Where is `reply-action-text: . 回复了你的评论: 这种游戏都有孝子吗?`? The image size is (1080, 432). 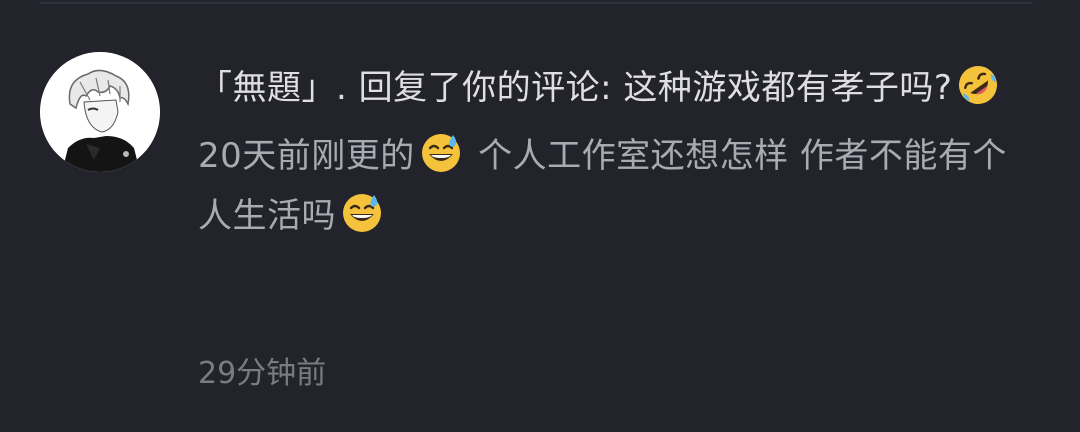
reply-action-text: . 回复了你的评论: 这种游戏都有孝子吗? is located at coordinates (644, 88).